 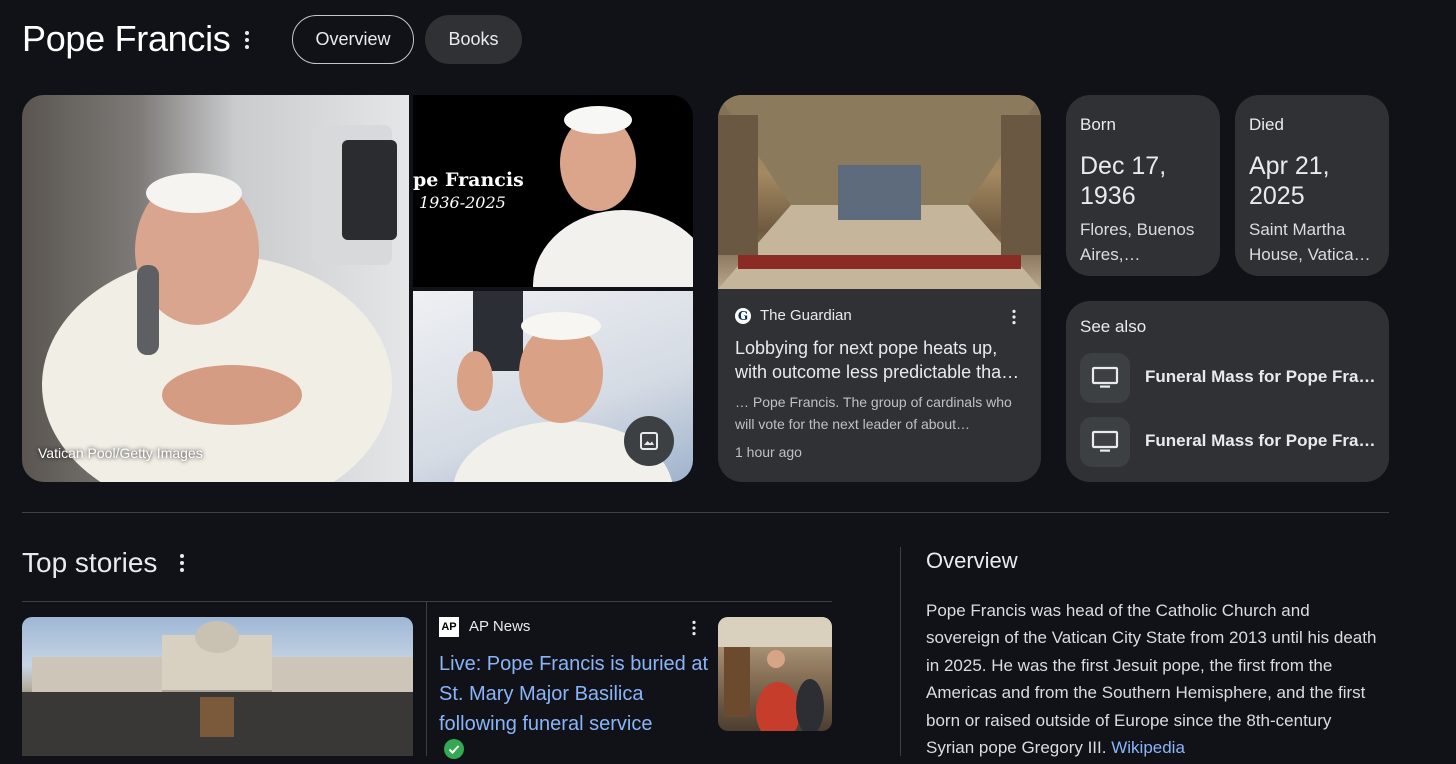 What do you see at coordinates (1266, 124) in the screenshot?
I see `died-label: Died` at bounding box center [1266, 124].